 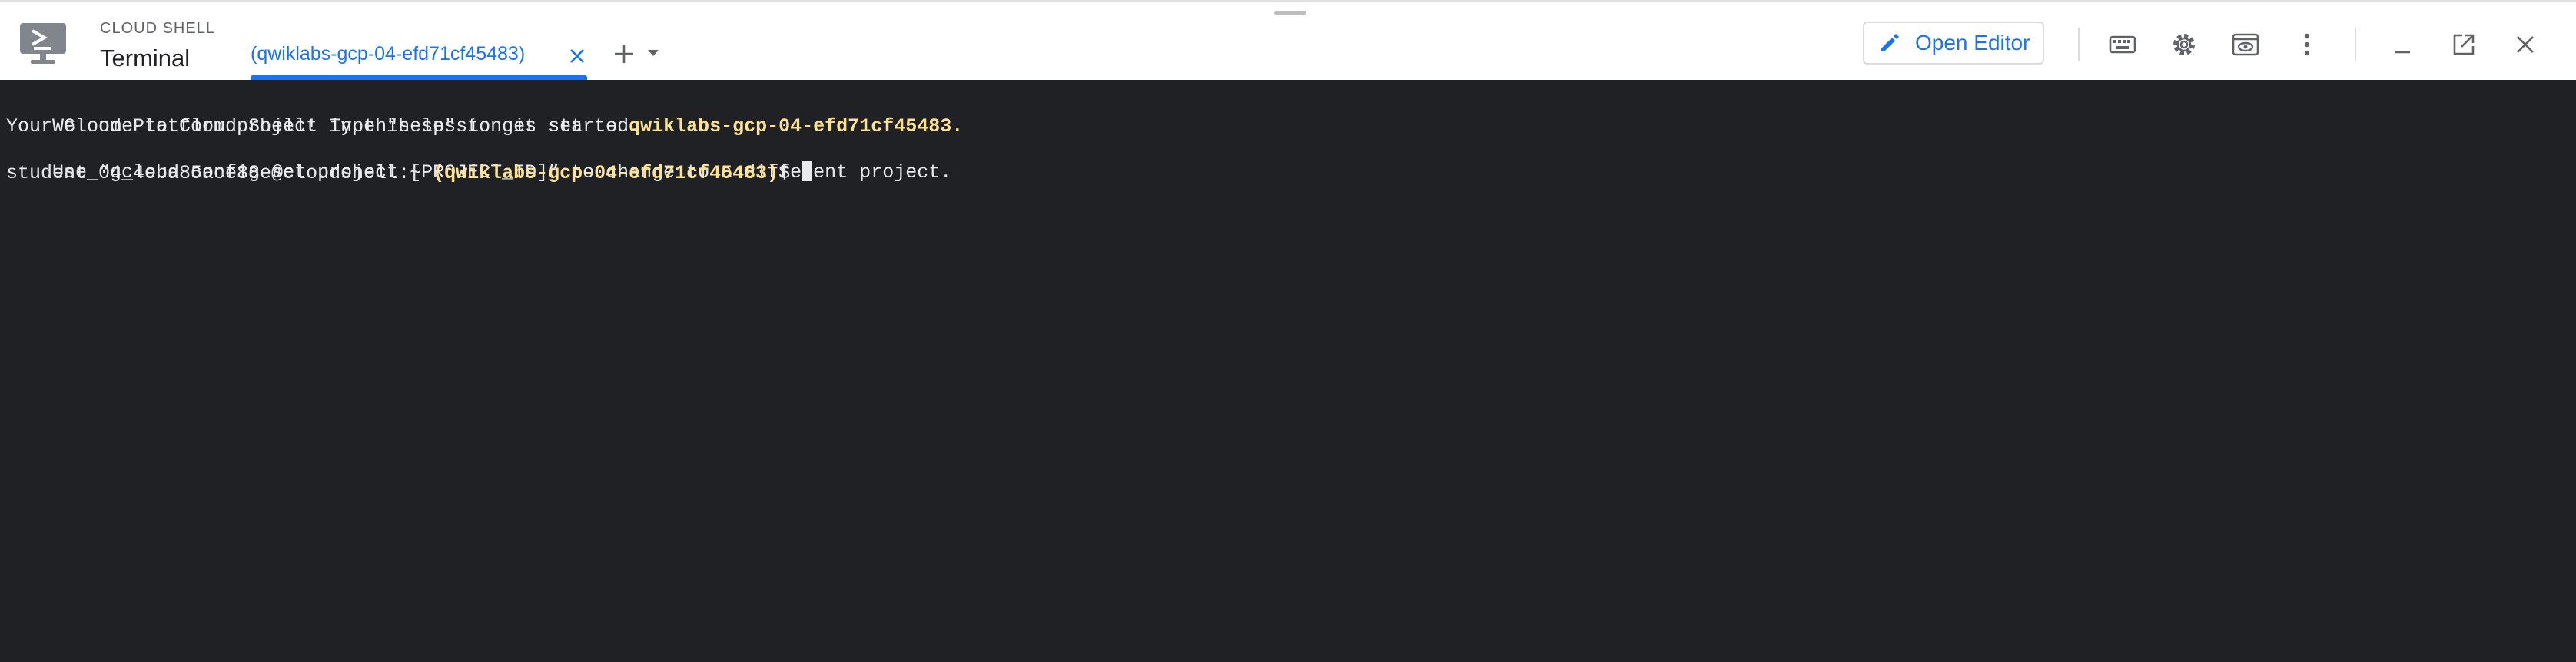 What do you see at coordinates (790, 126) in the screenshot?
I see `project-id-text: qwiklabs-gcp-04-efd71cf45483` at bounding box center [790, 126].